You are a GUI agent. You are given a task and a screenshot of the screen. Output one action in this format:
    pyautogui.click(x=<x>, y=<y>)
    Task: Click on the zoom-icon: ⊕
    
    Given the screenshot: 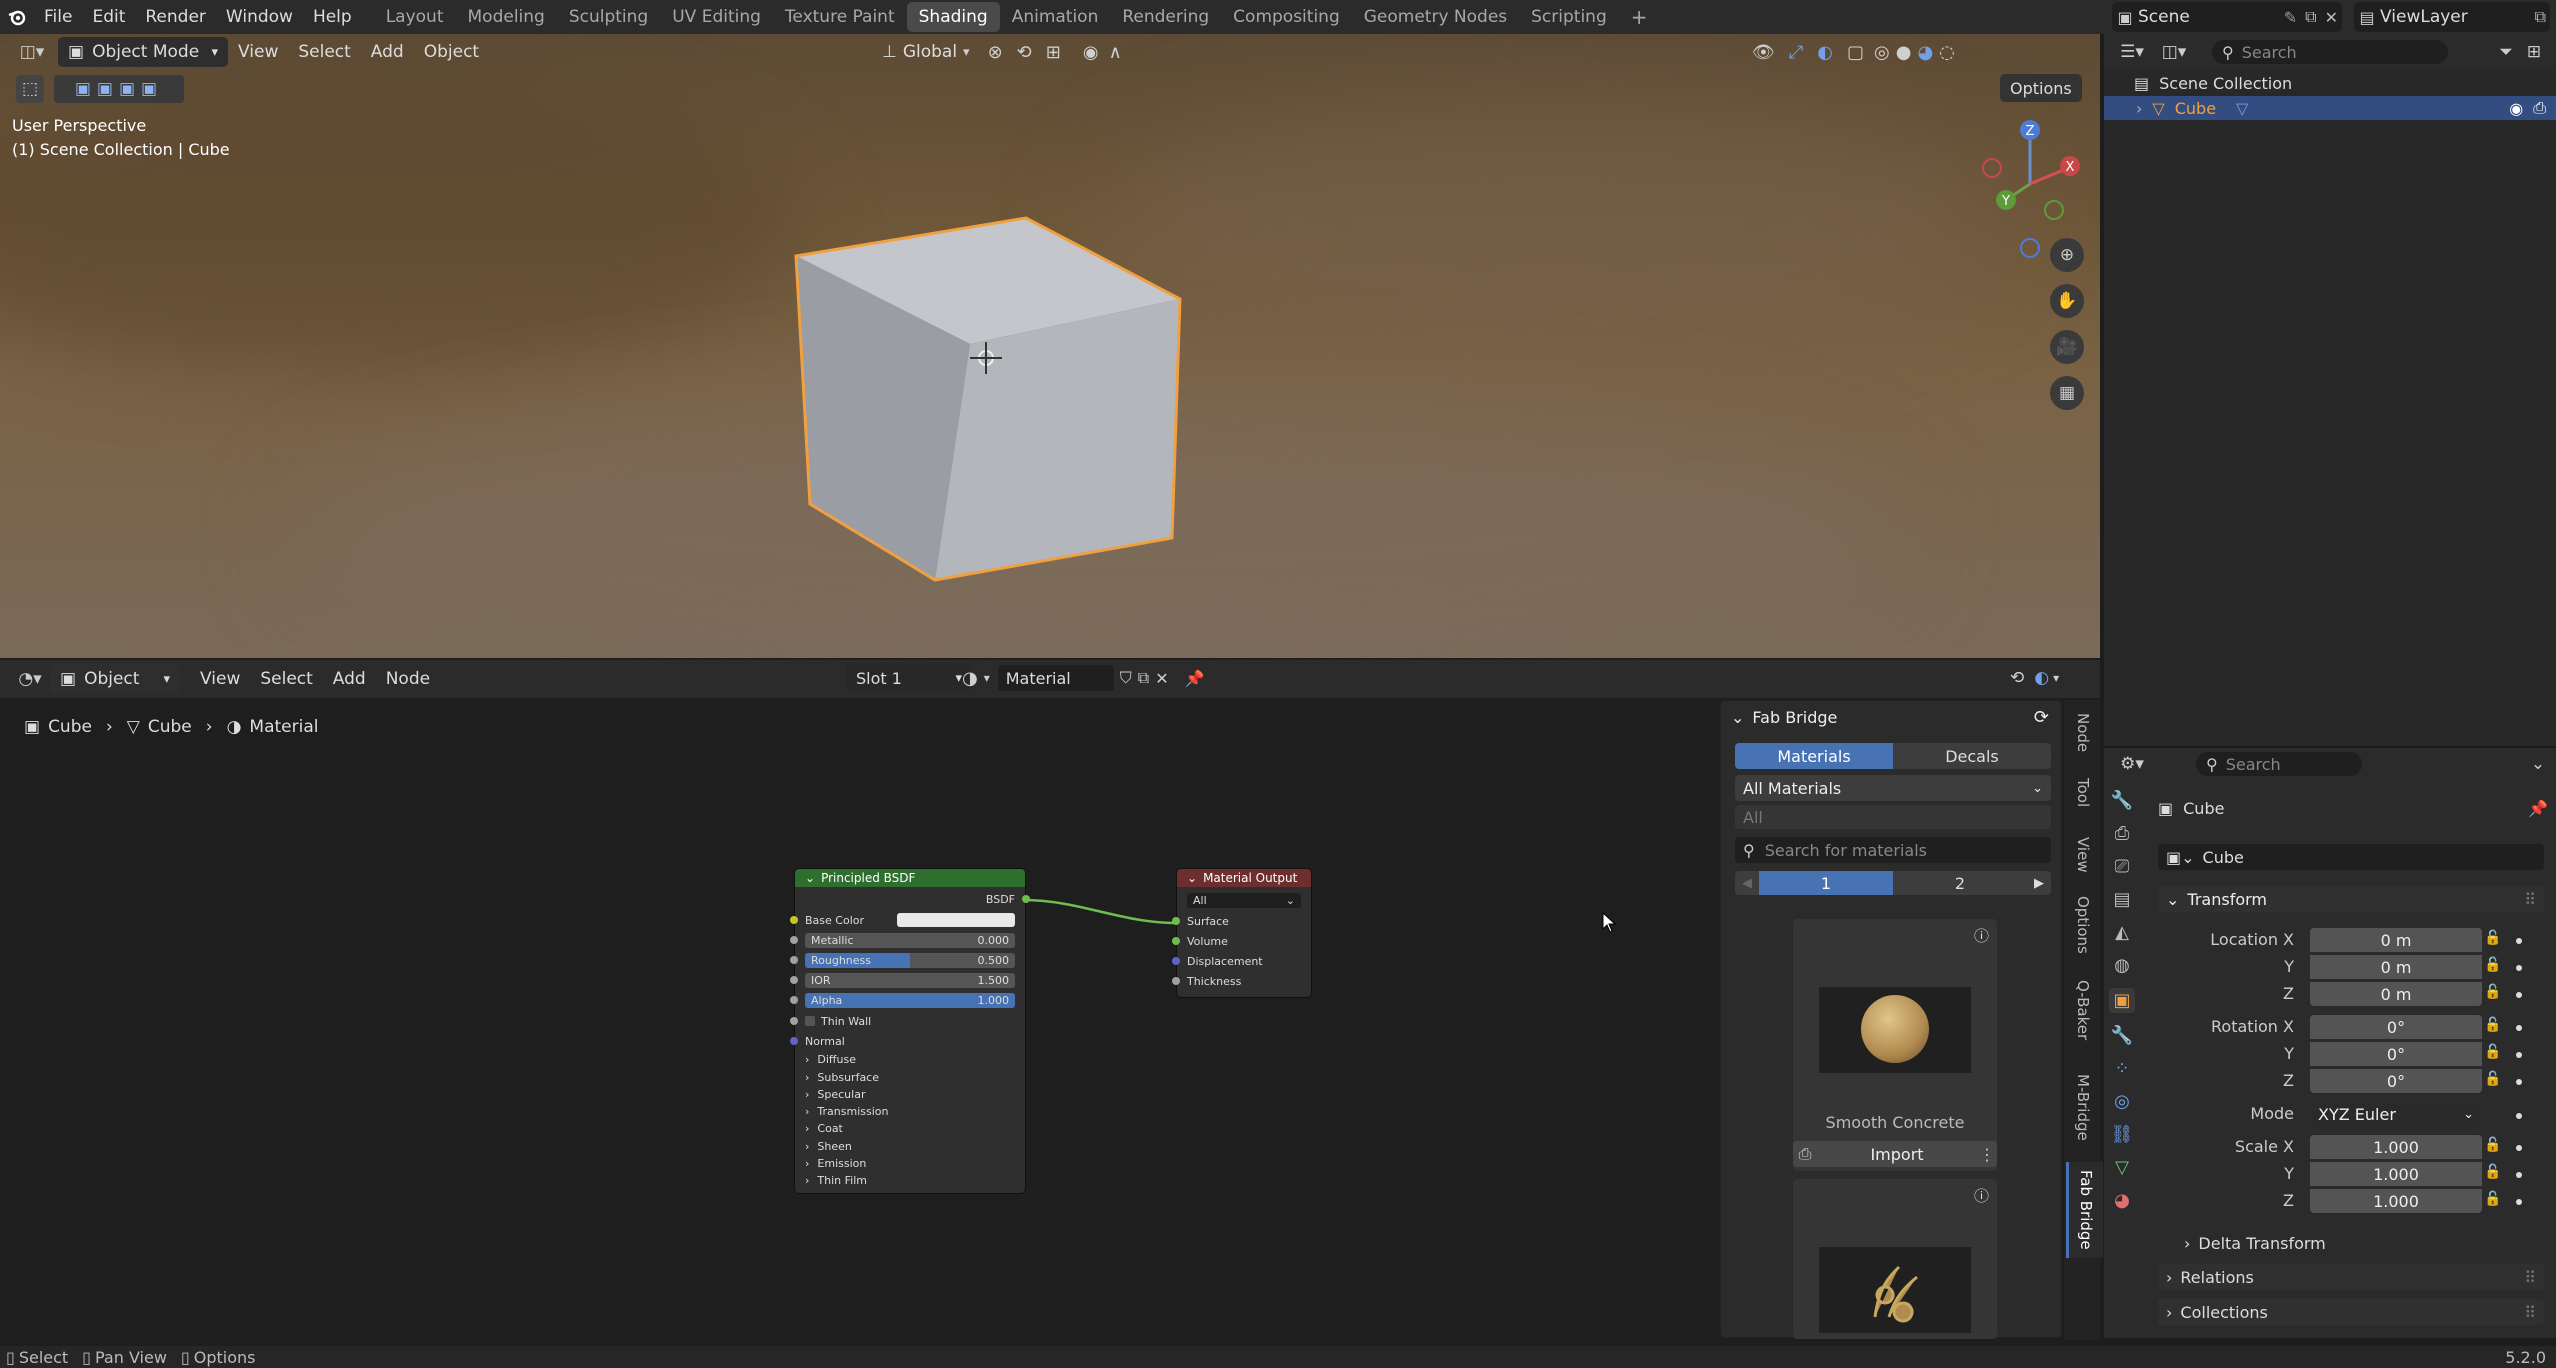 What is the action you would take?
    pyautogui.click(x=2067, y=255)
    